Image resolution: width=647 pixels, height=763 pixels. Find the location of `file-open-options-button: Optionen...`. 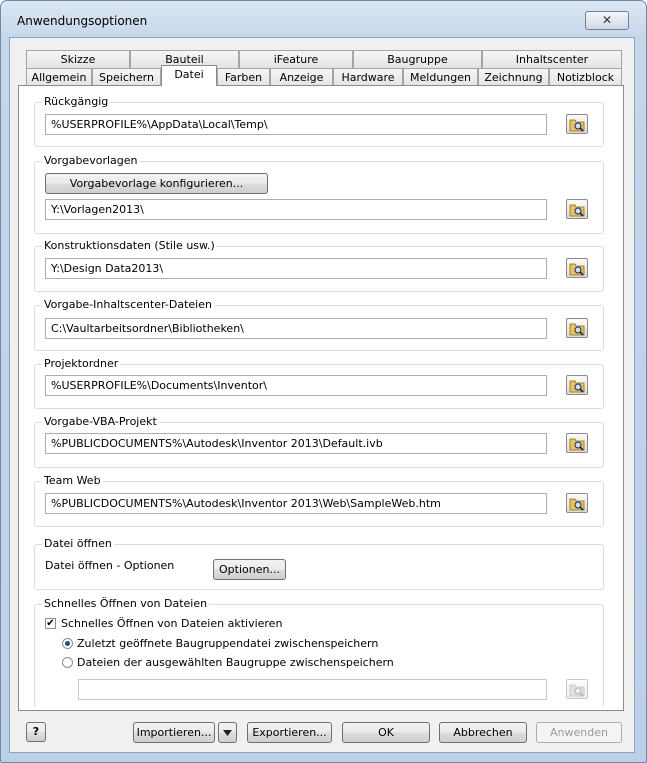

file-open-options-button: Optionen... is located at coordinates (249, 569).